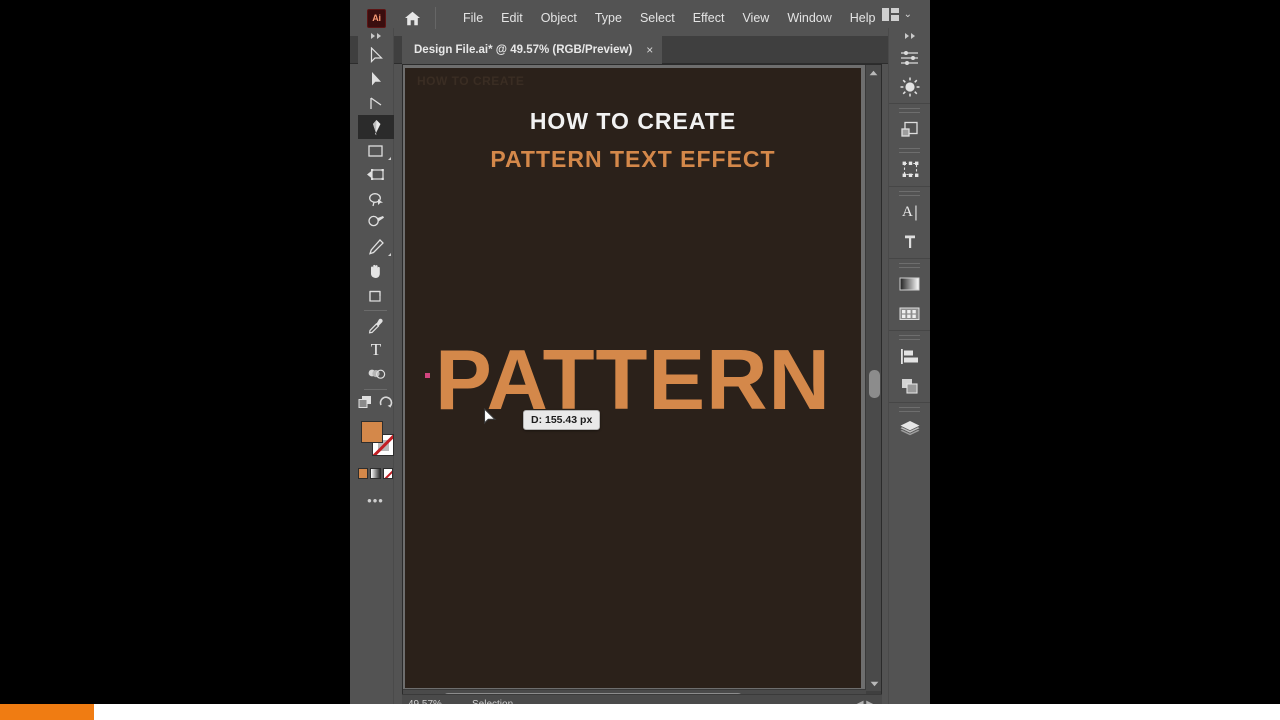 The width and height of the screenshot is (1280, 720). What do you see at coordinates (376, 55) in the screenshot?
I see `selection-tool` at bounding box center [376, 55].